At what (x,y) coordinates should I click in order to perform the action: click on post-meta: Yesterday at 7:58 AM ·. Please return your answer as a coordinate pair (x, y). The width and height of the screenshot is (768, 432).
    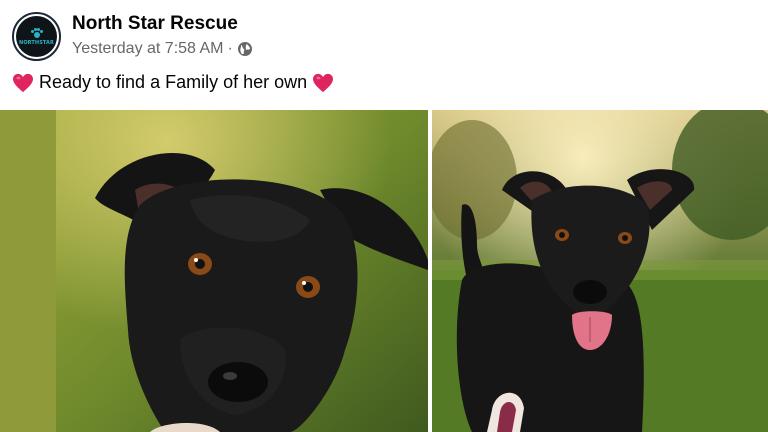
    Looking at the image, I should click on (162, 49).